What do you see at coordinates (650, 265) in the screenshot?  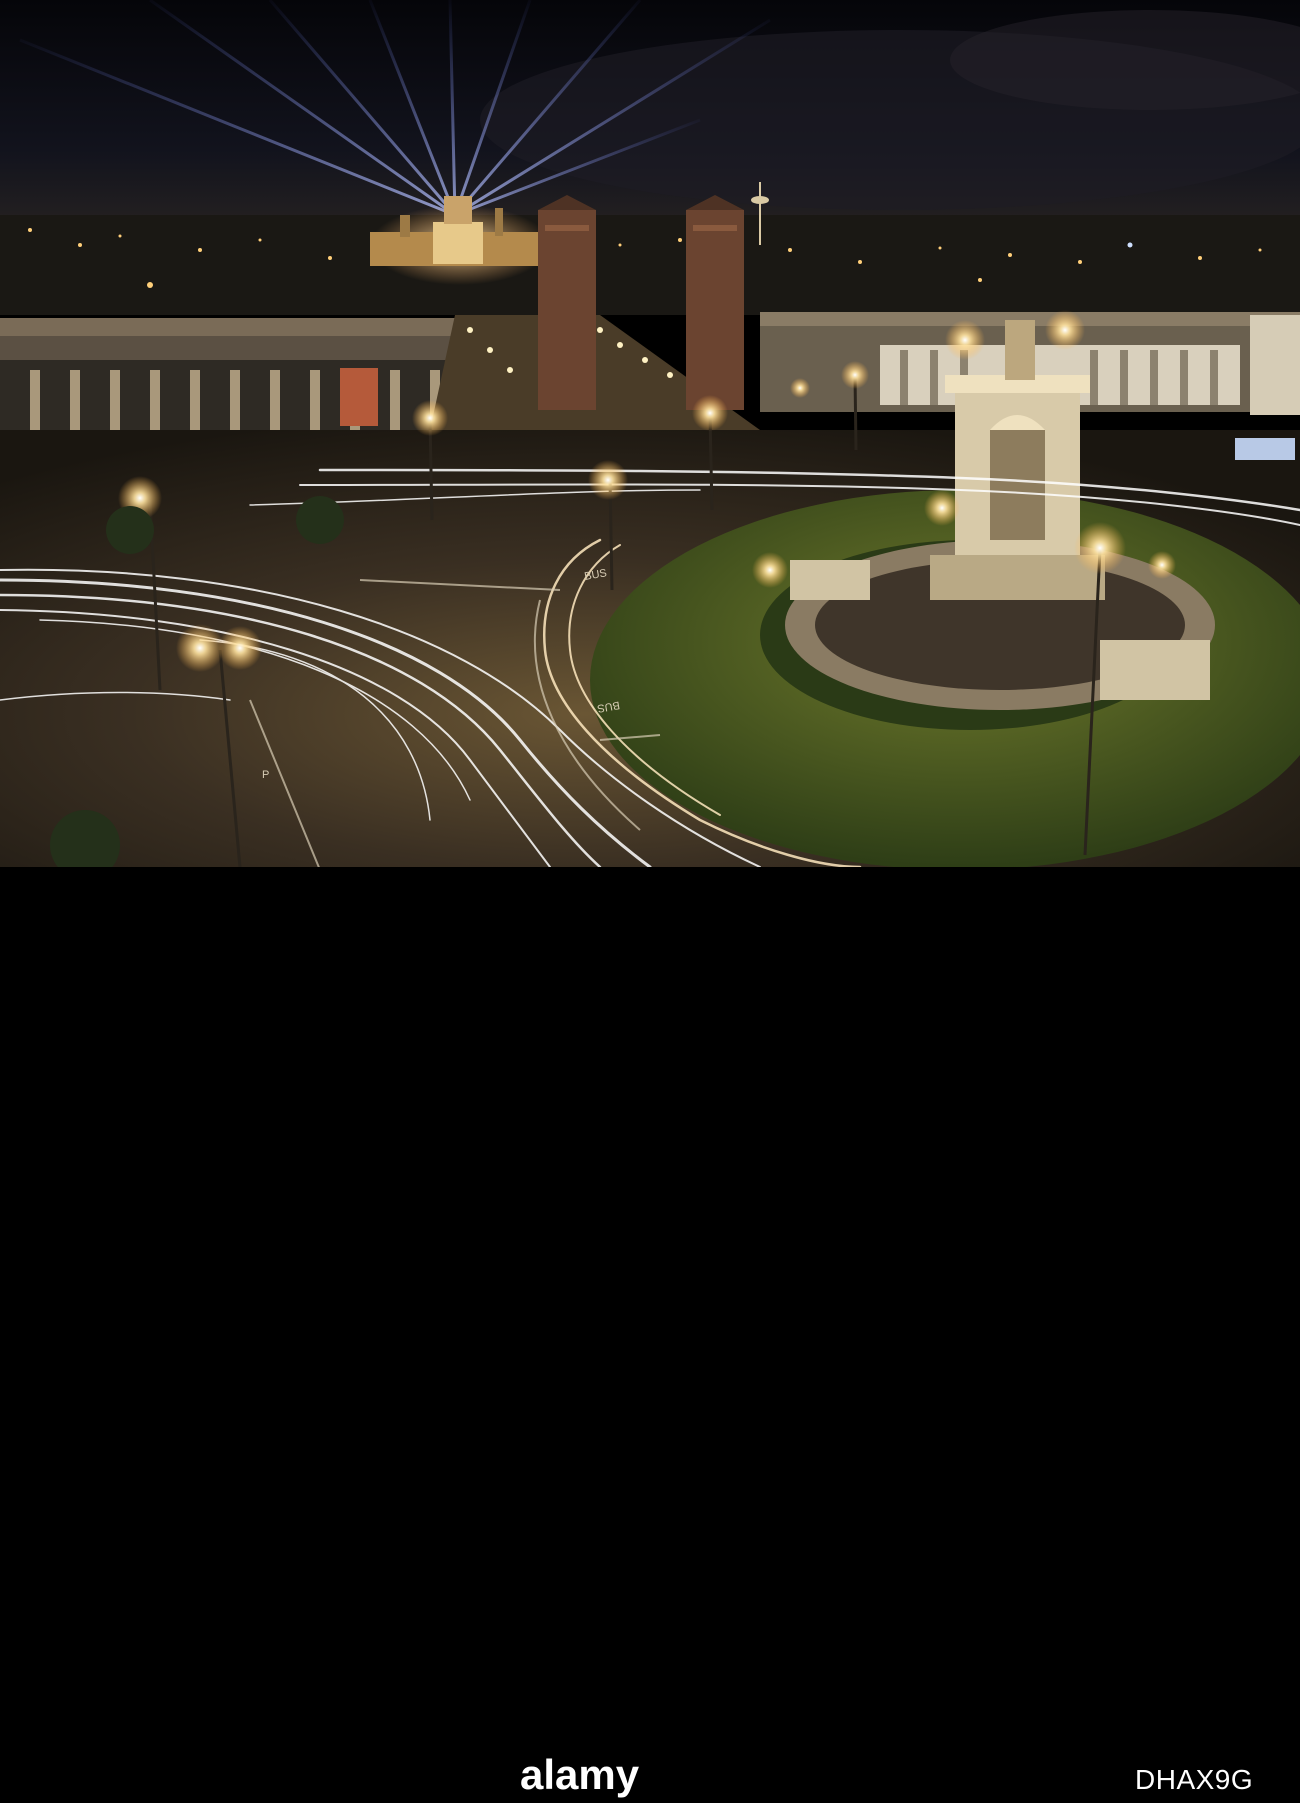 I see `distant-city` at bounding box center [650, 265].